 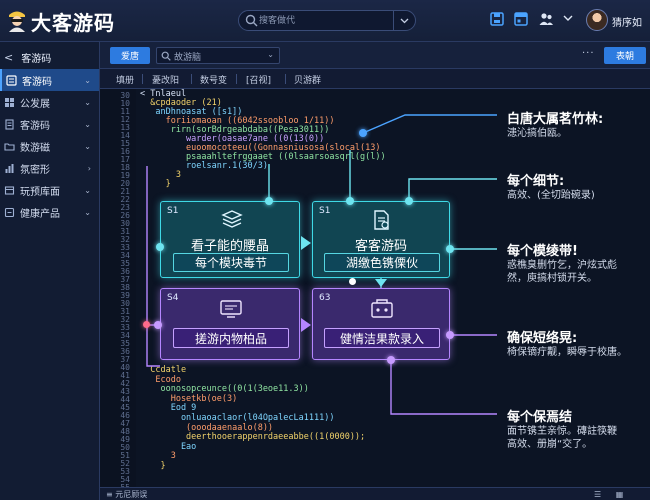 I want to click on arrow-down-icon, so click(x=381, y=283).